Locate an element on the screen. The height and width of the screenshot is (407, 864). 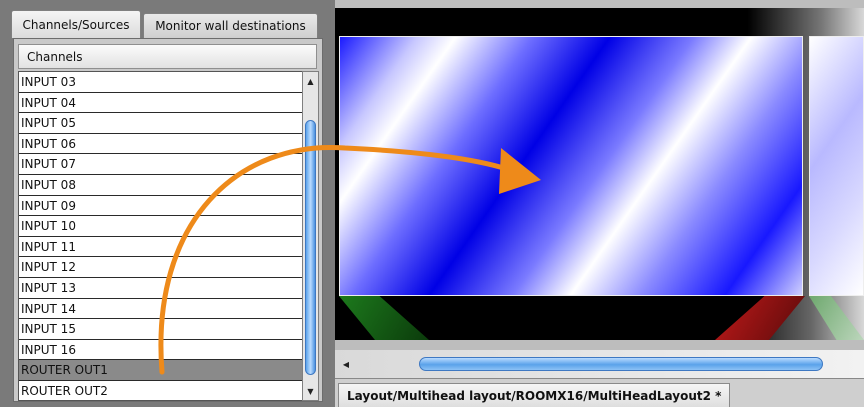
channel-list-scroll-thumb is located at coordinates (310, 247).